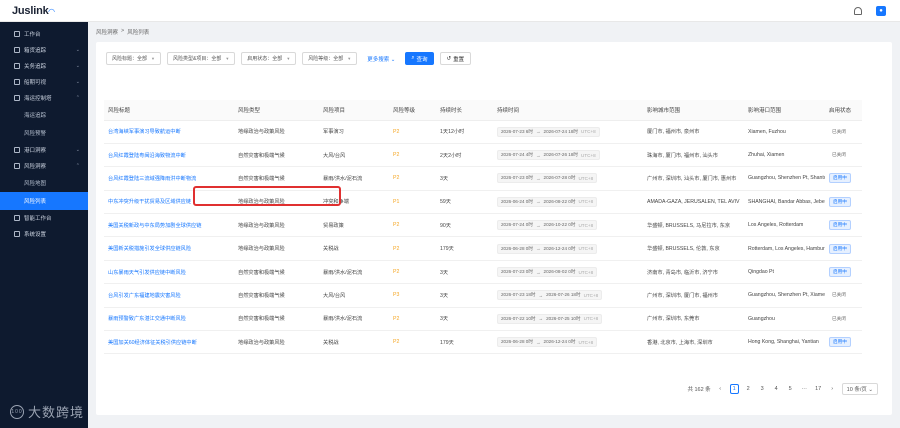 The width and height of the screenshot is (900, 428). What do you see at coordinates (518, 295) in the screenshot?
I see `time-start: 2026-07-23 18时` at bounding box center [518, 295].